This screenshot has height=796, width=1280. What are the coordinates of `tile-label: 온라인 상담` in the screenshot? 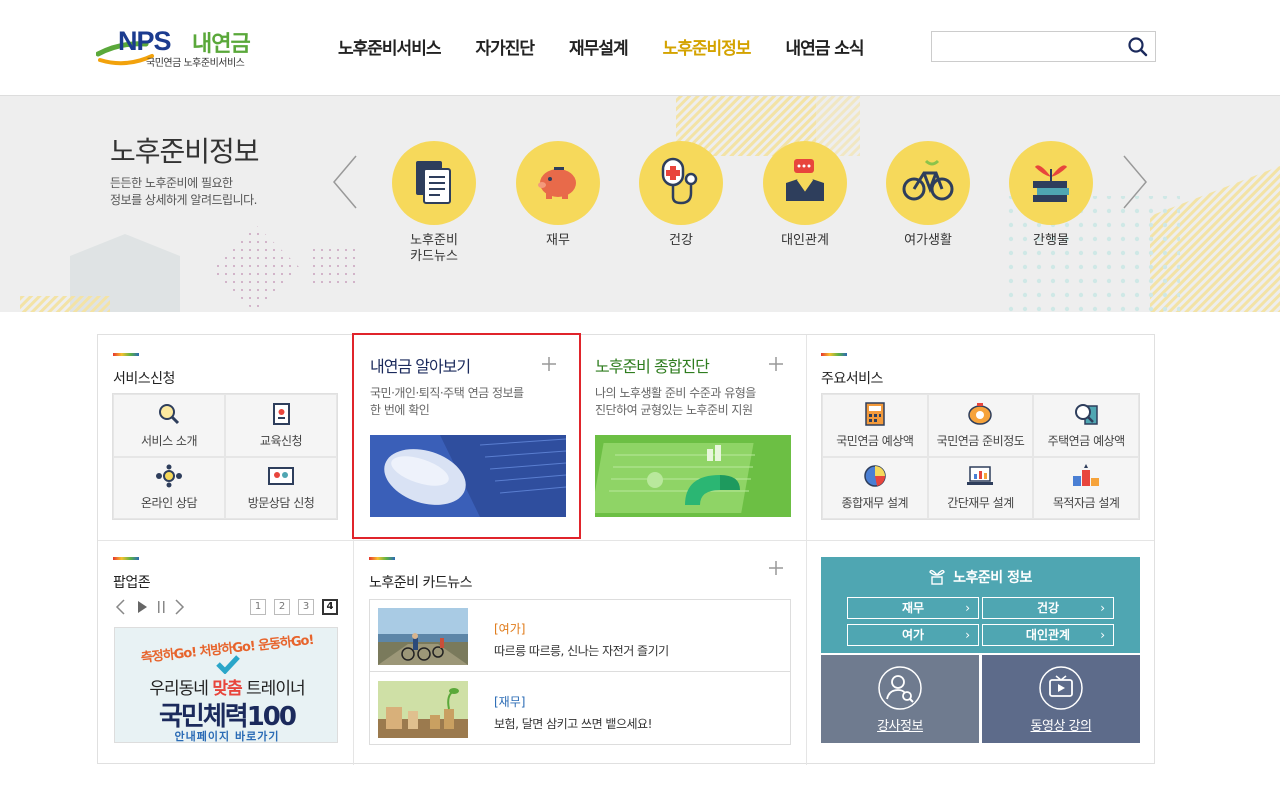 It's located at (169, 503).